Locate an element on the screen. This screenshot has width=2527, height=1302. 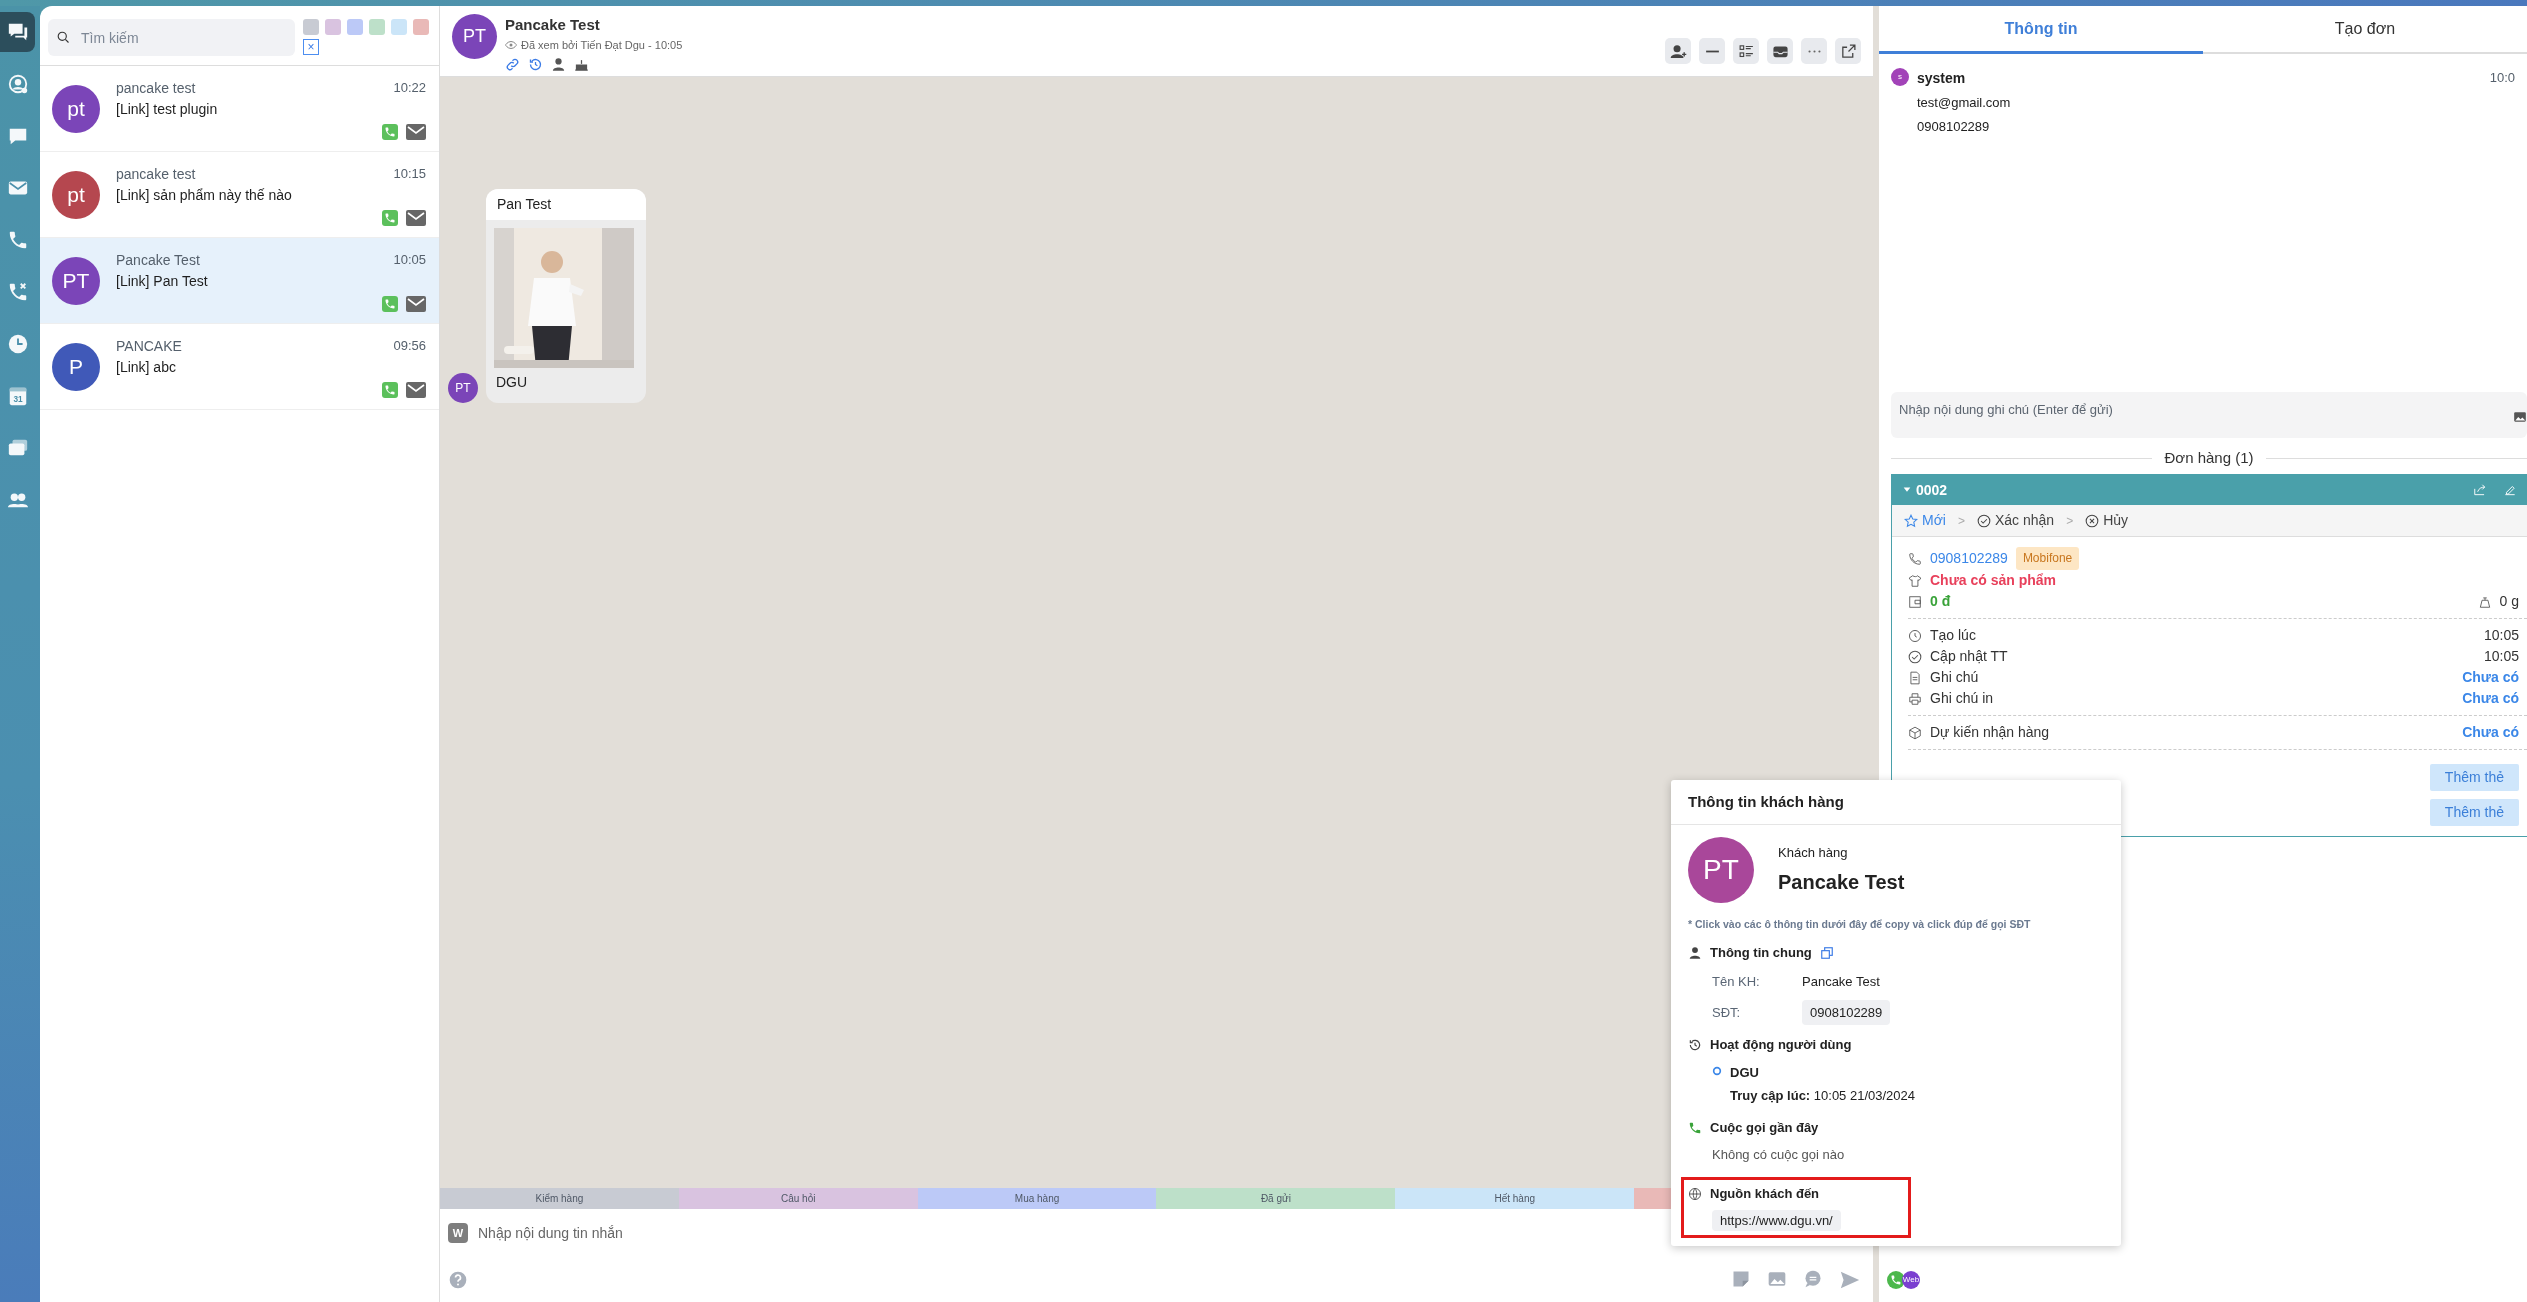
detail-label: Tạo lúc is located at coordinates (1953, 635).